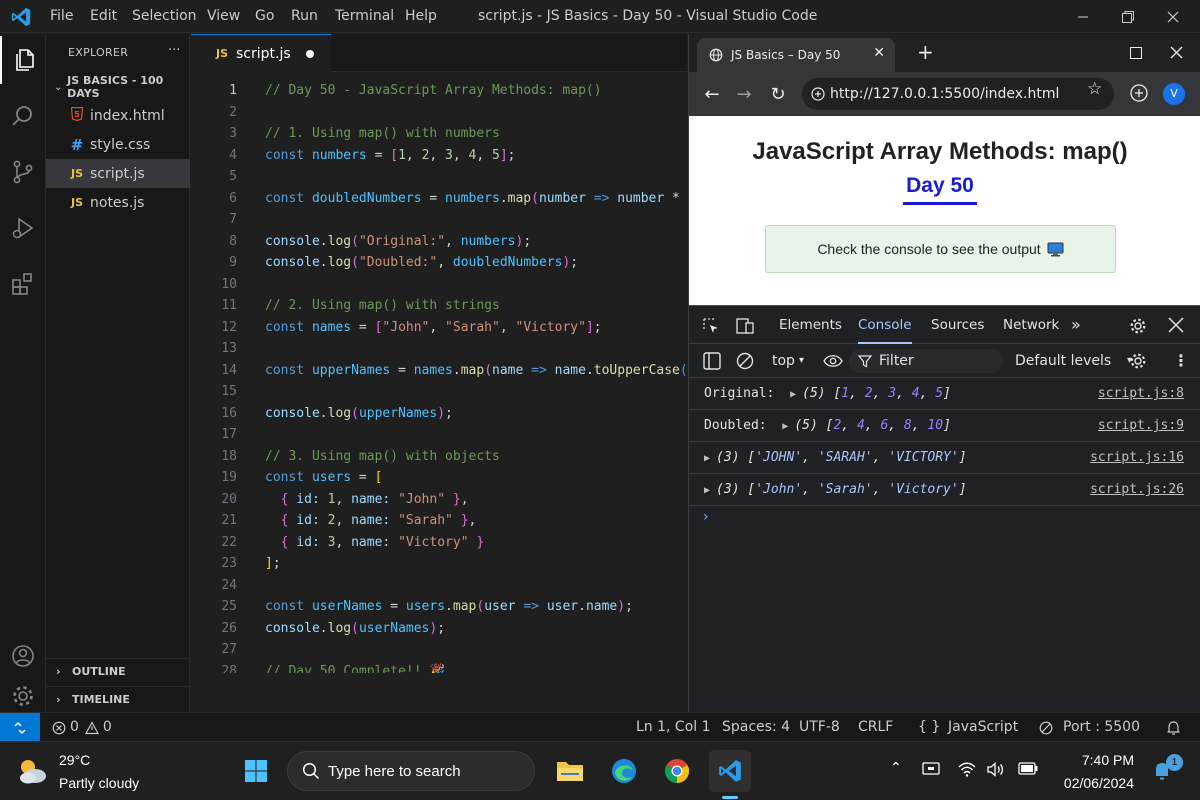 This screenshot has height=800, width=1200. I want to click on code-line: 5, so click(439, 177).